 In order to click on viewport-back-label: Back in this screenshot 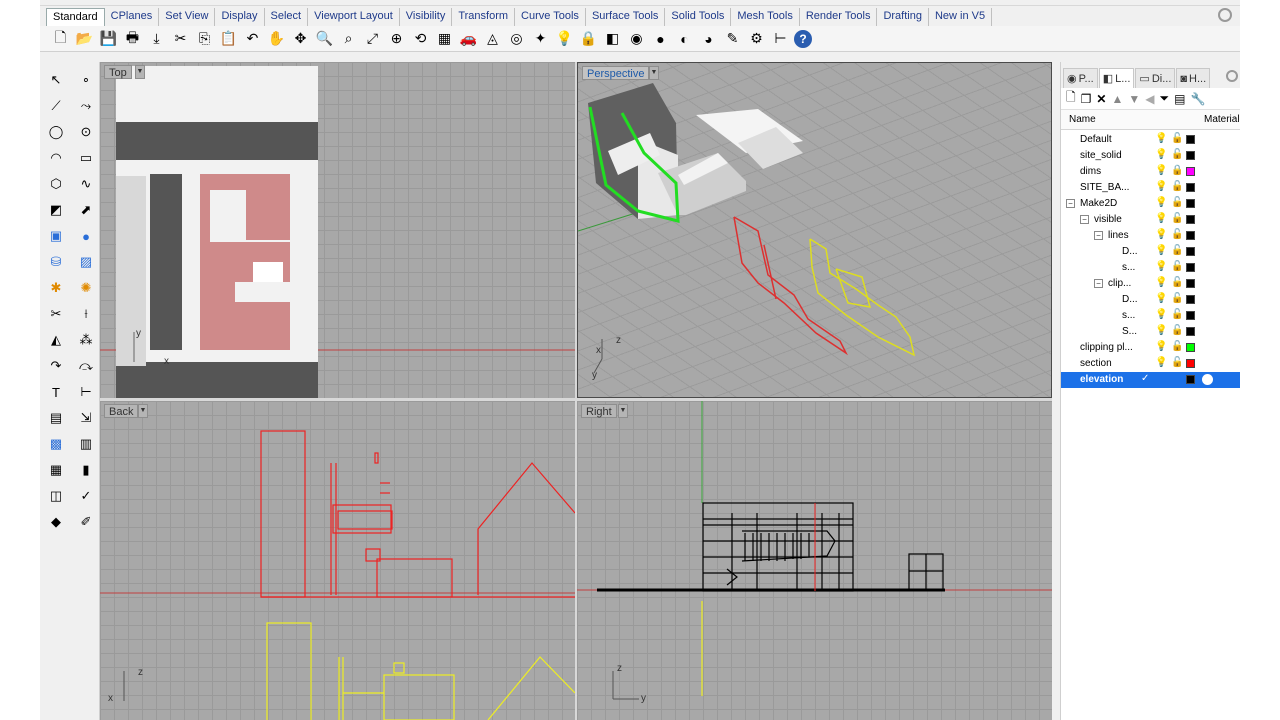, I will do `click(121, 411)`.